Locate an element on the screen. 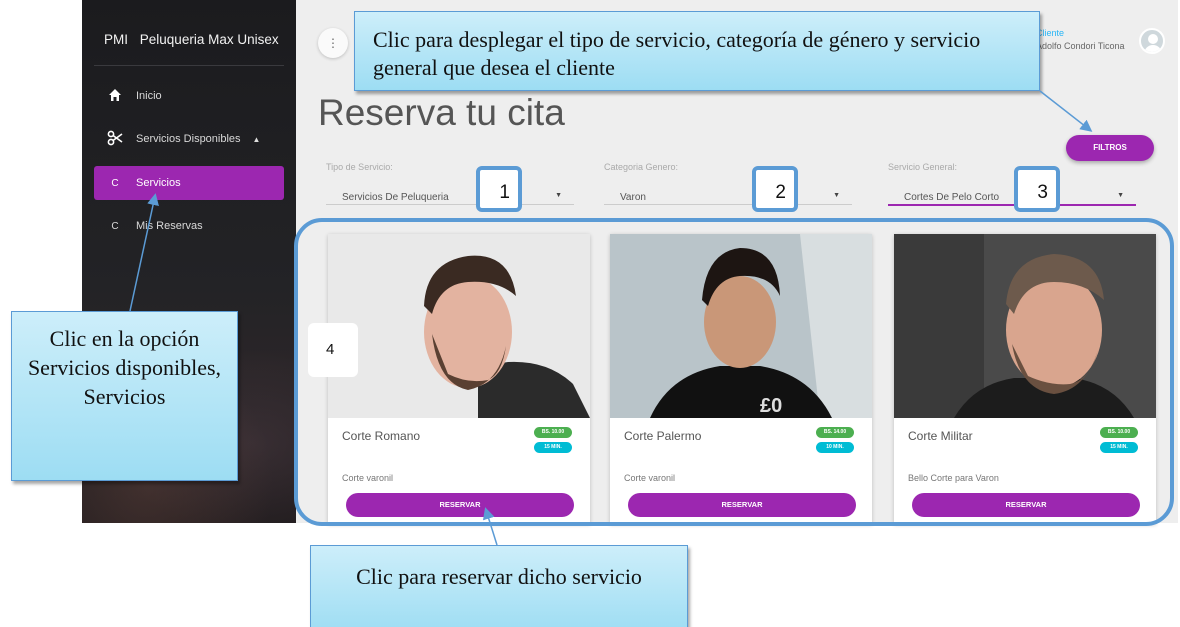  field-label: Servicio General: is located at coordinates (923, 167).